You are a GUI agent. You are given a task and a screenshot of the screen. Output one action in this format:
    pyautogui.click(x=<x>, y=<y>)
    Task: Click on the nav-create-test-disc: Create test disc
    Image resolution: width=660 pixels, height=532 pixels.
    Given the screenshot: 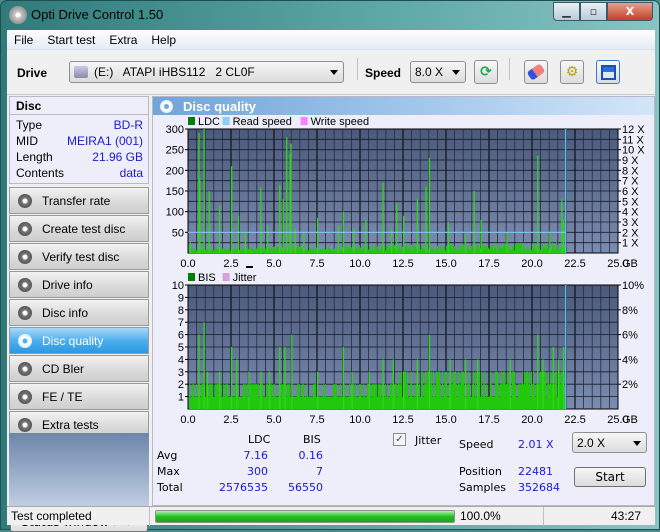 What is the action you would take?
    pyautogui.click(x=79, y=228)
    